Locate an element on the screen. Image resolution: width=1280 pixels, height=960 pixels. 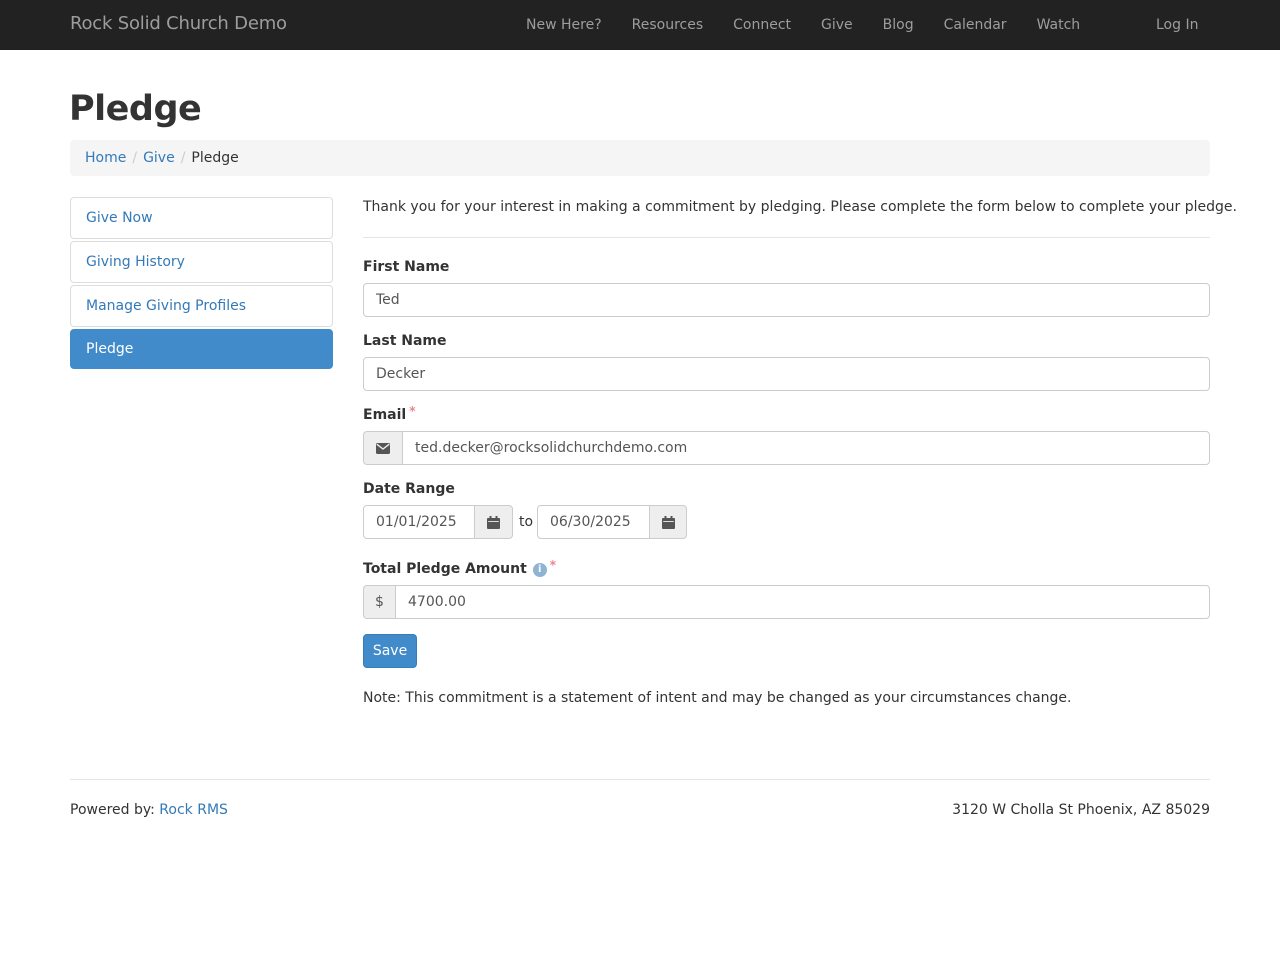
nav-item-watch: Watch is located at coordinates (1059, 25).